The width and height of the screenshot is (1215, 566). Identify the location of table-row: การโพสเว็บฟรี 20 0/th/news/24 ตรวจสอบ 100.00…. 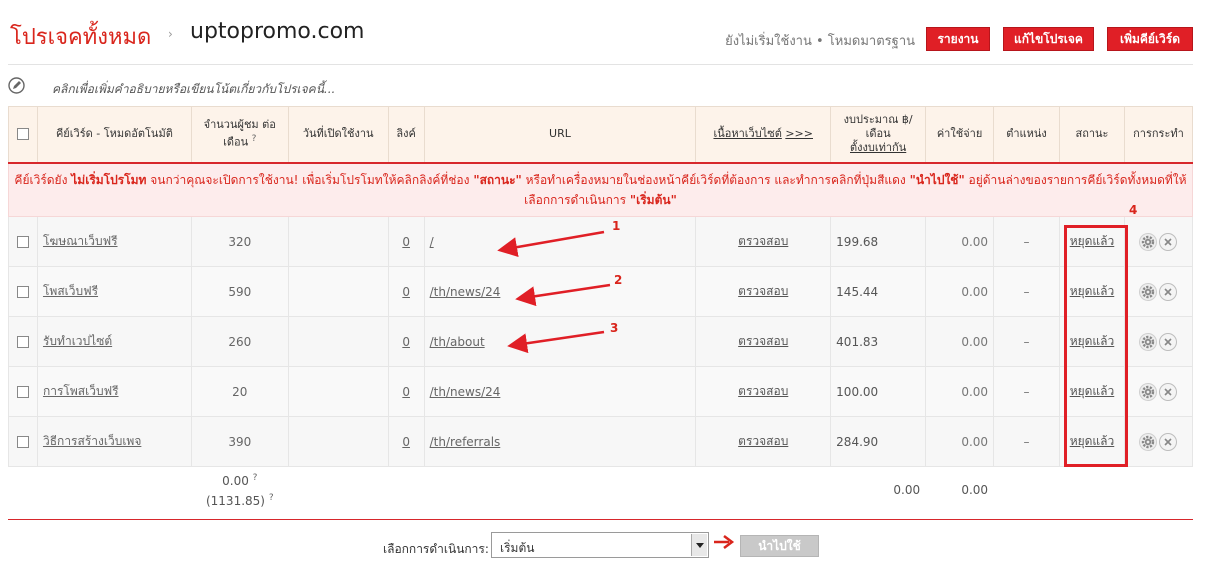
(601, 391).